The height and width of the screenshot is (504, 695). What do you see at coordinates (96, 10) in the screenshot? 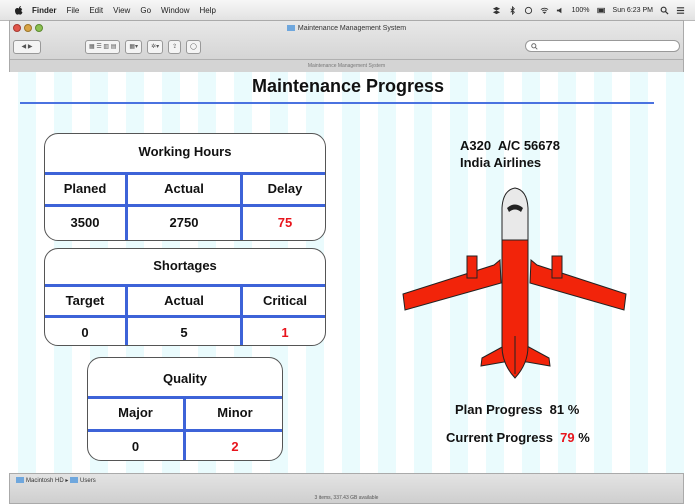
I see `menu-edit: Edit` at bounding box center [96, 10].